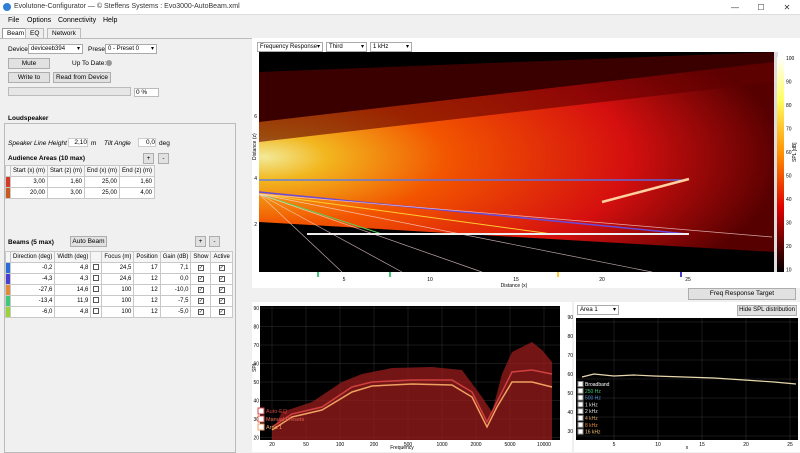 This screenshot has height=453, width=800. Describe the element at coordinates (598, 310) in the screenshot. I see `area-select: Area 1` at that location.